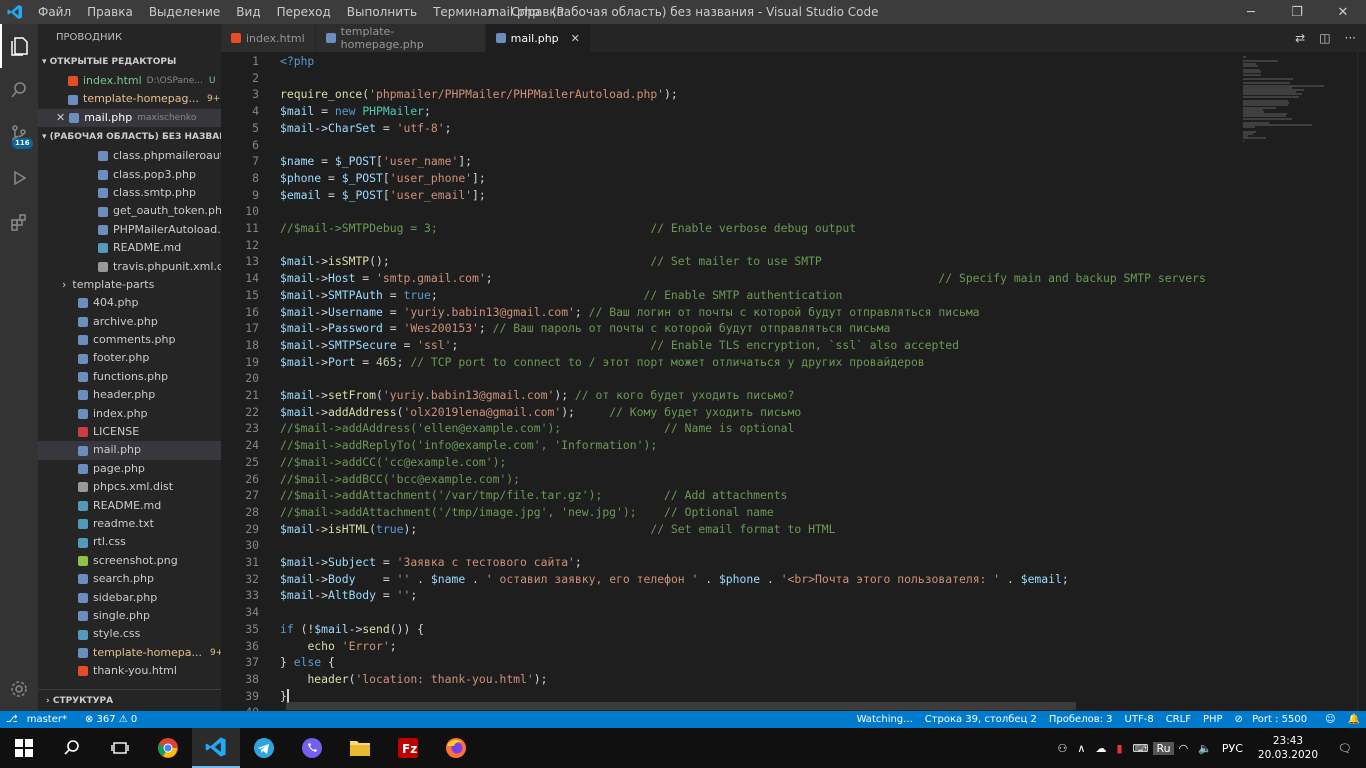 The height and width of the screenshot is (768, 1366). I want to click on open-editor-item: template-homepag... 9+, so click(129, 99).